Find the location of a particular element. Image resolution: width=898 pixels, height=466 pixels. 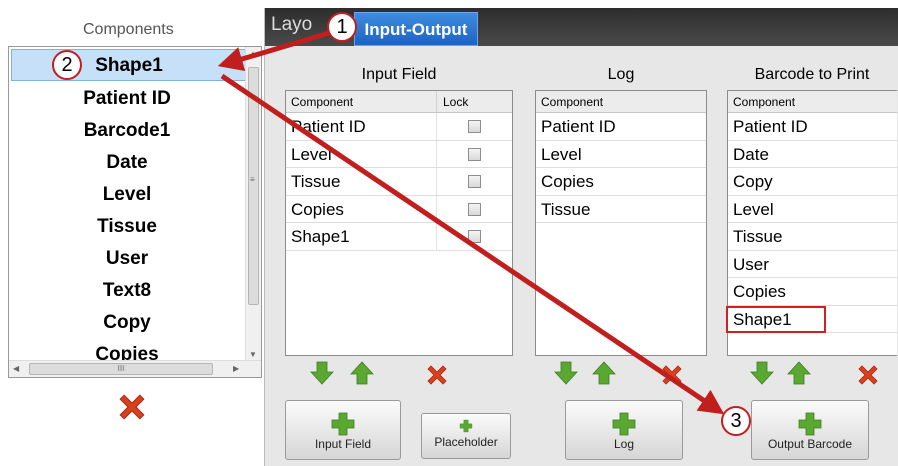

delete-barcode-icon is located at coordinates (868, 375).